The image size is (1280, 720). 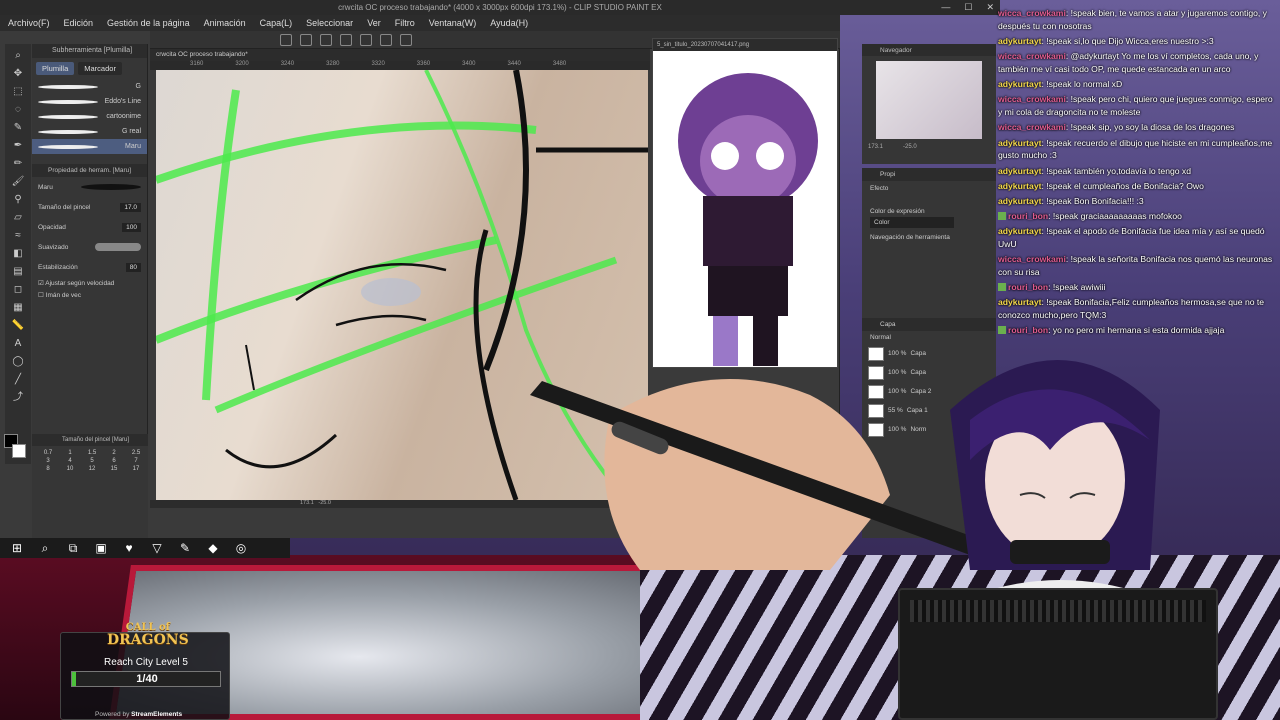 What do you see at coordinates (48, 469) in the screenshot?
I see `size-preset: 8` at bounding box center [48, 469].